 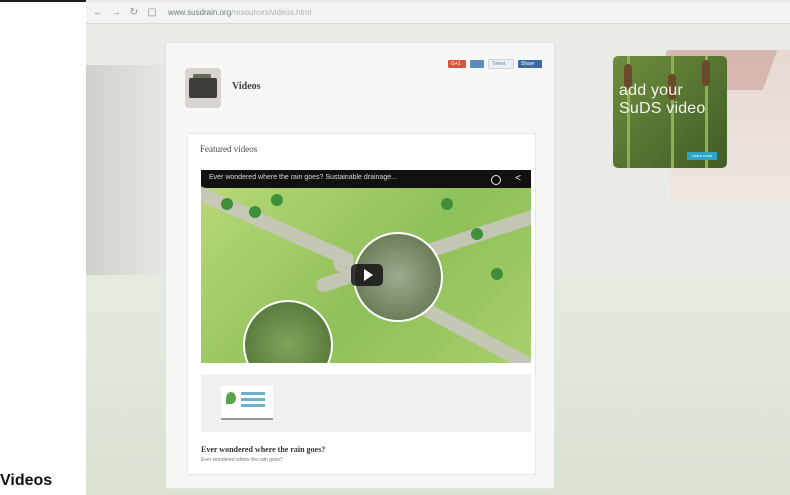 I want to click on share-icon: <, so click(x=518, y=178).